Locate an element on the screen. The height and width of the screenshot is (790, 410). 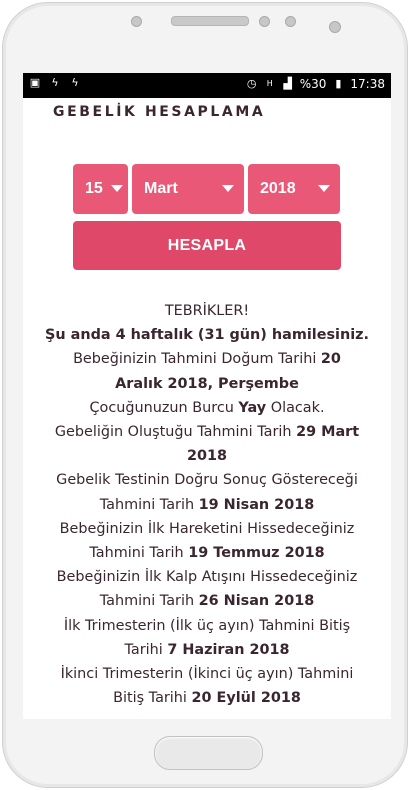
calculate-button: HESAPLA is located at coordinates (207, 245).